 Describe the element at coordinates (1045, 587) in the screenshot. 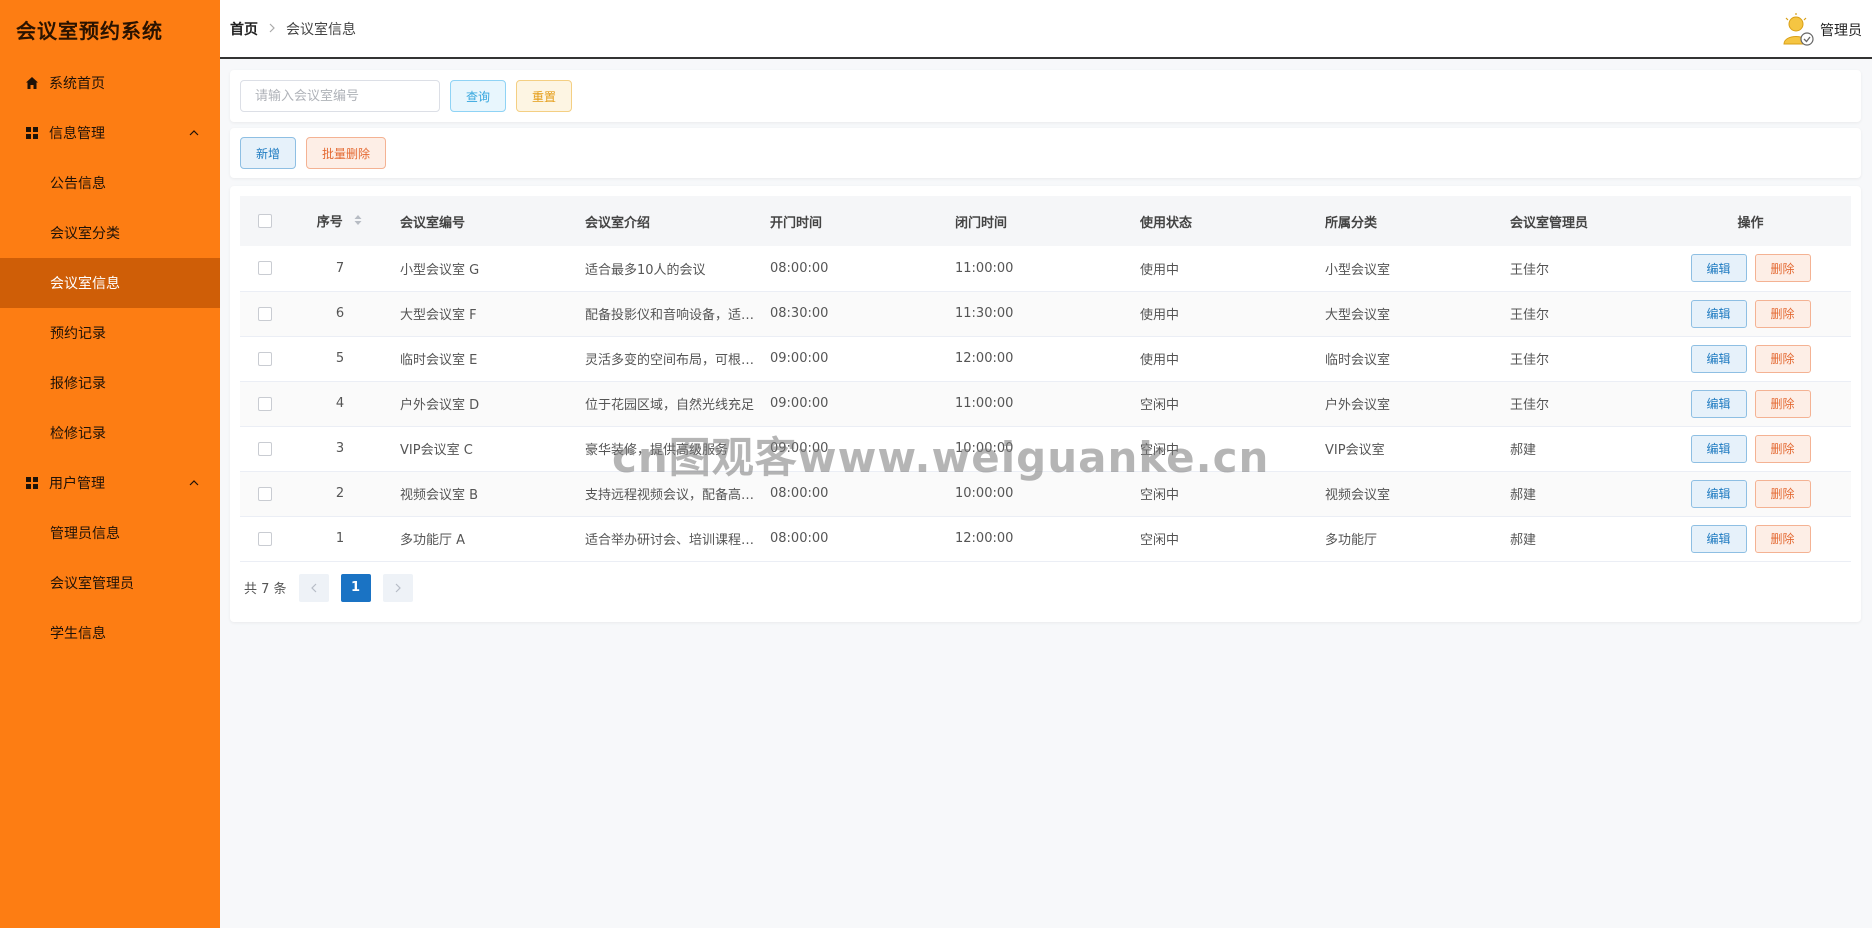

I see `pagination: 共 7 条 1` at that location.